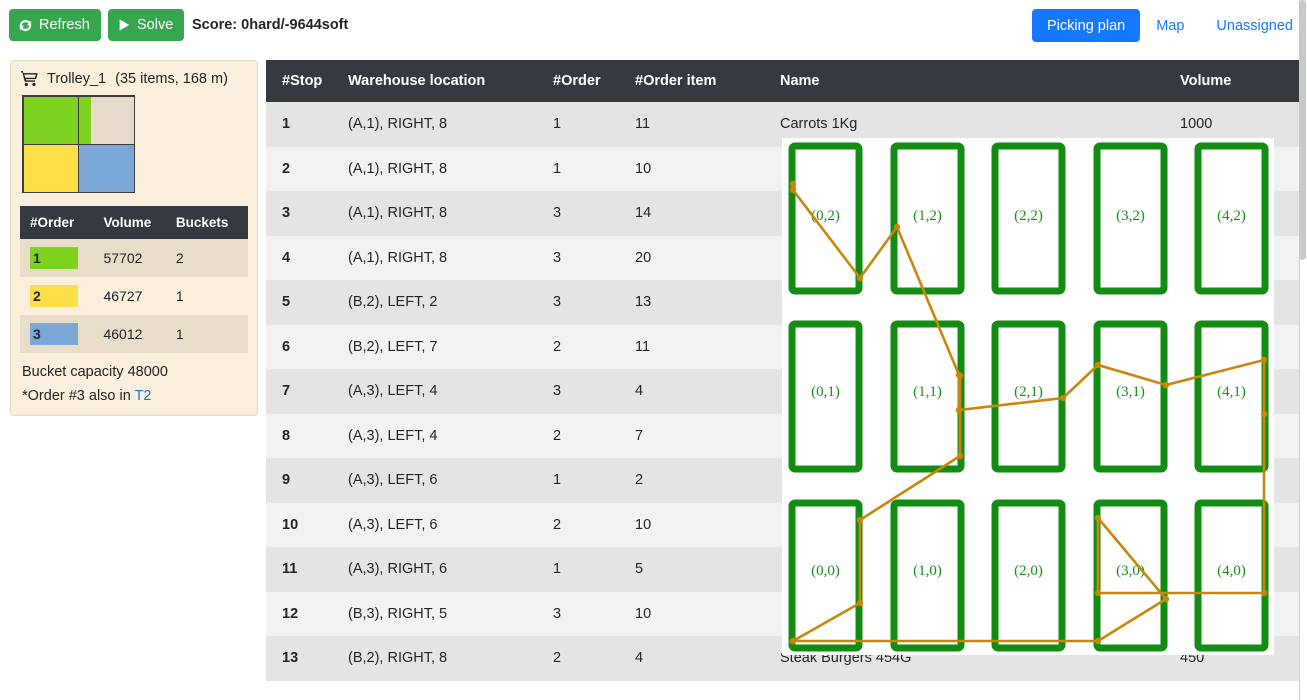 The image size is (1307, 700). I want to click on bucket-capacity-text: Bucket capacity 48000, so click(95, 372).